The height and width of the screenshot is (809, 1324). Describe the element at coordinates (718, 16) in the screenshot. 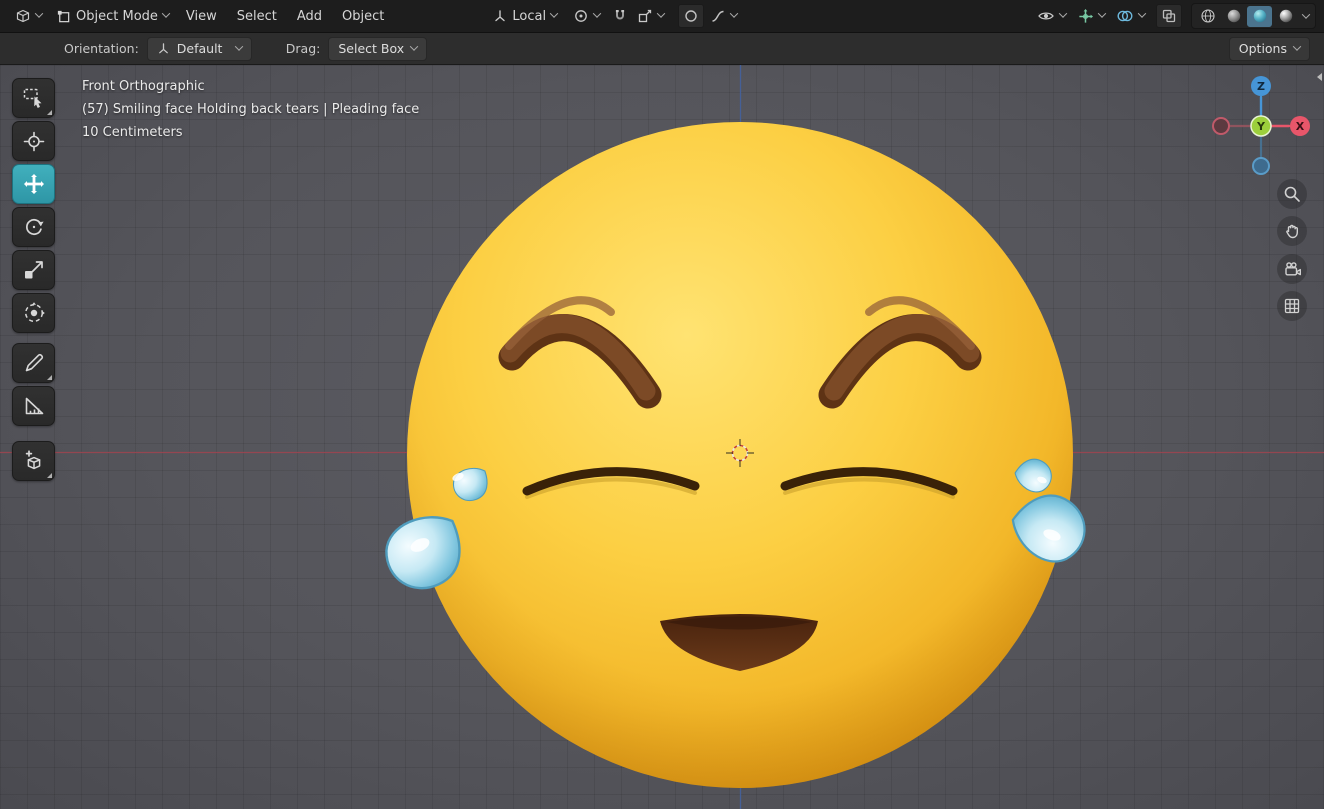

I see `proportional-falloff-icon` at that location.